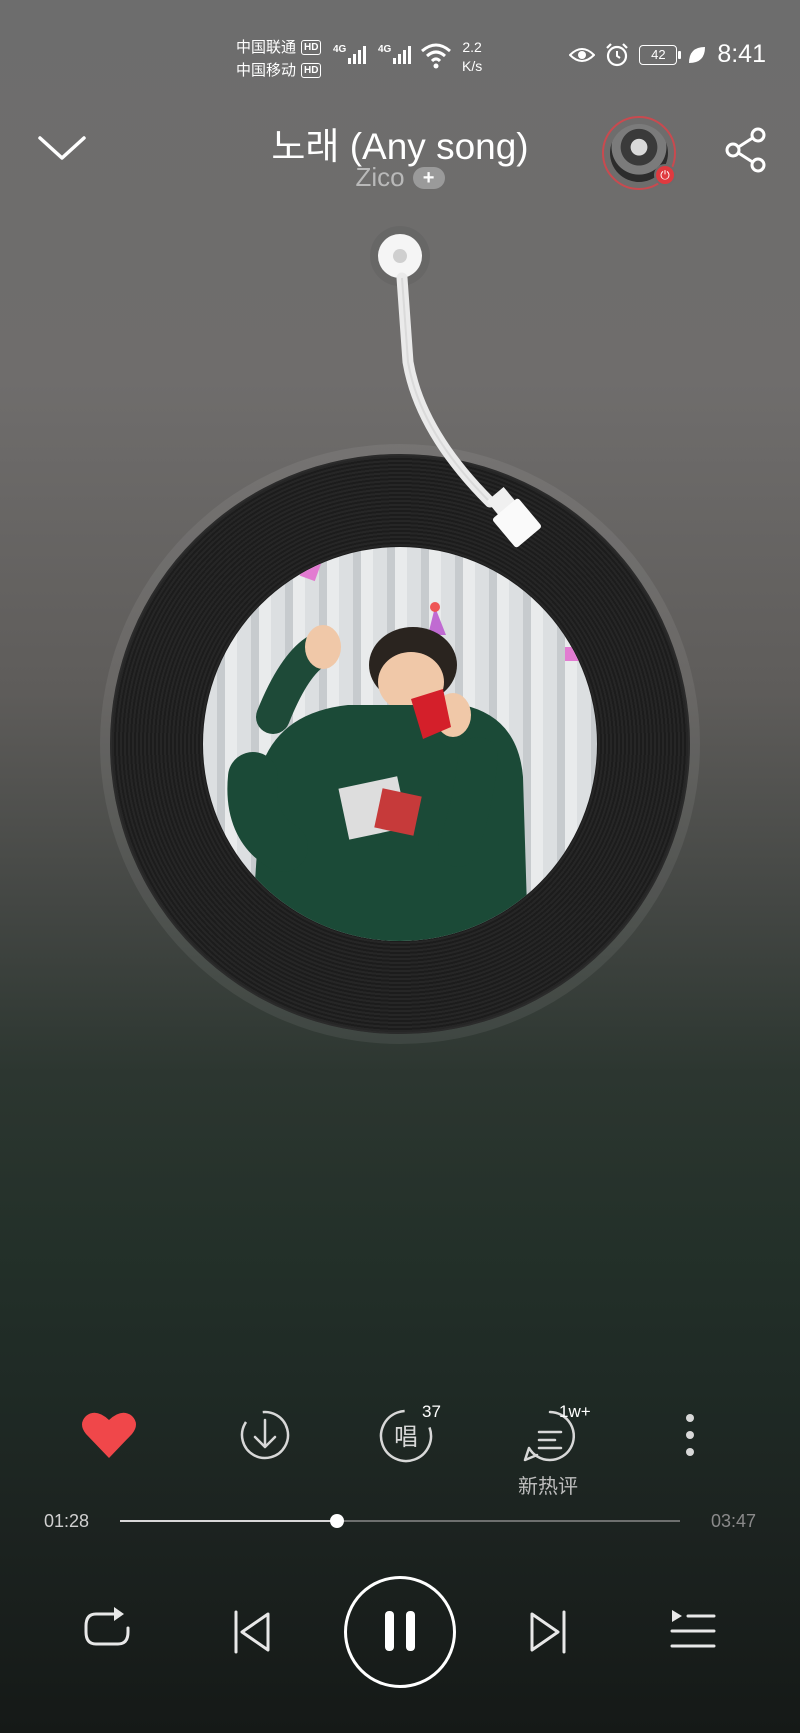 The height and width of the screenshot is (1733, 800). What do you see at coordinates (582, 54) in the screenshot?
I see `eye-icon` at bounding box center [582, 54].